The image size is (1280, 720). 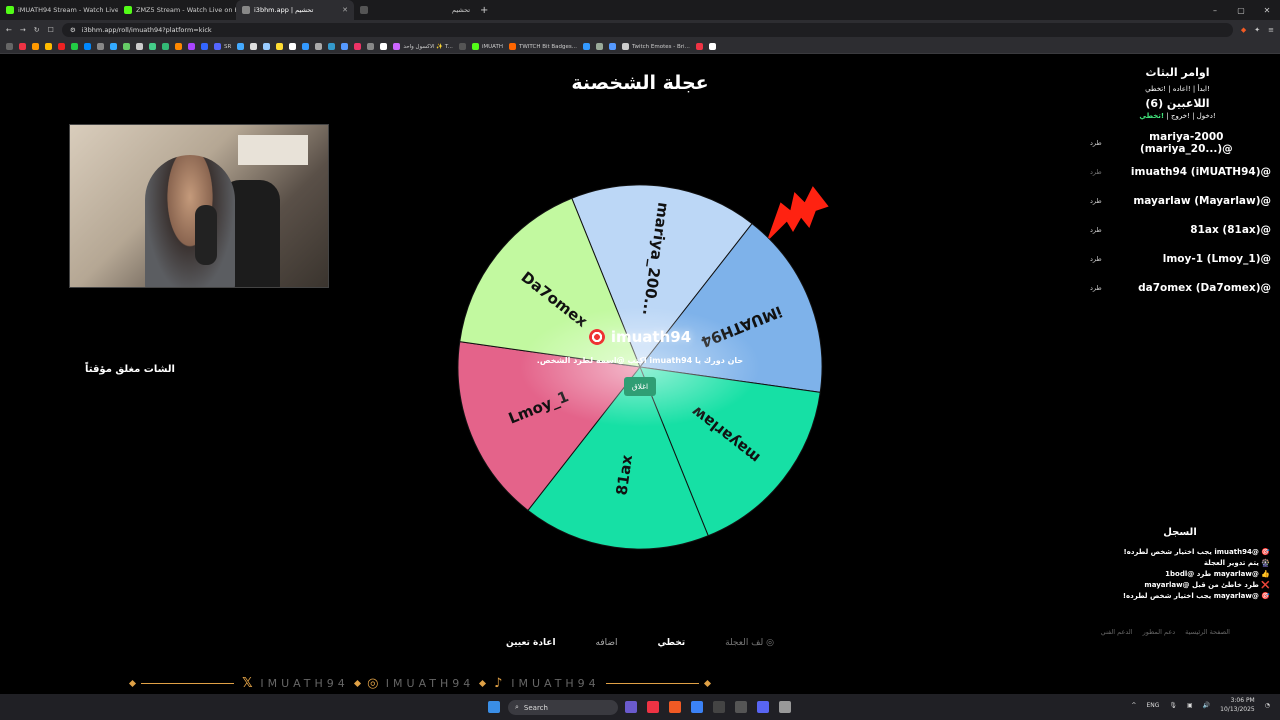 I want to click on tab-zmz5-stream: ZMZ5 Stream - Watch Live on Kick, so click(x=177, y=10).